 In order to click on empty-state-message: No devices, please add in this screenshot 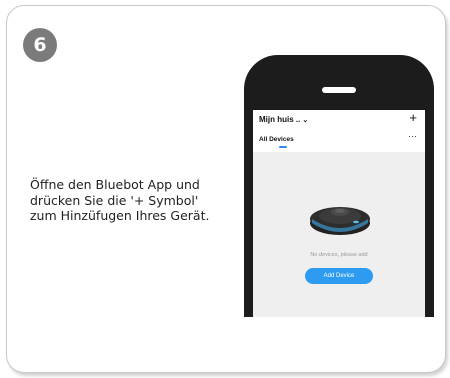, I will do `click(339, 255)`.